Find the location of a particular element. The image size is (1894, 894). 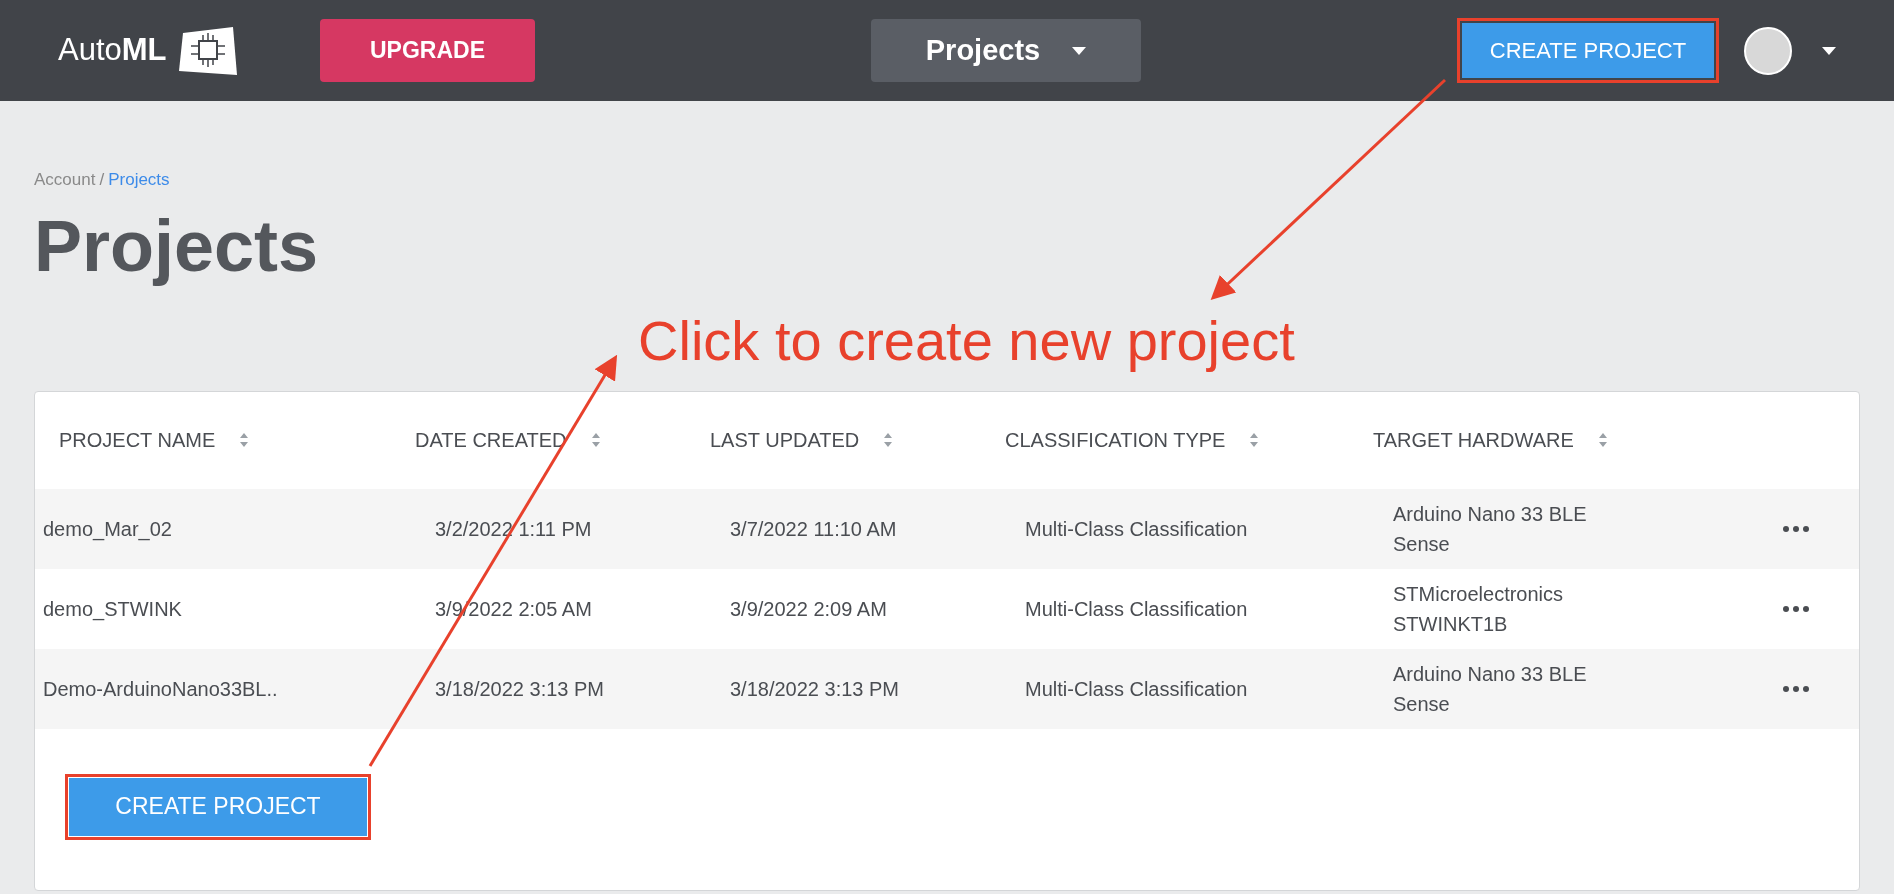

project-dropdown: Projects is located at coordinates (1006, 50).